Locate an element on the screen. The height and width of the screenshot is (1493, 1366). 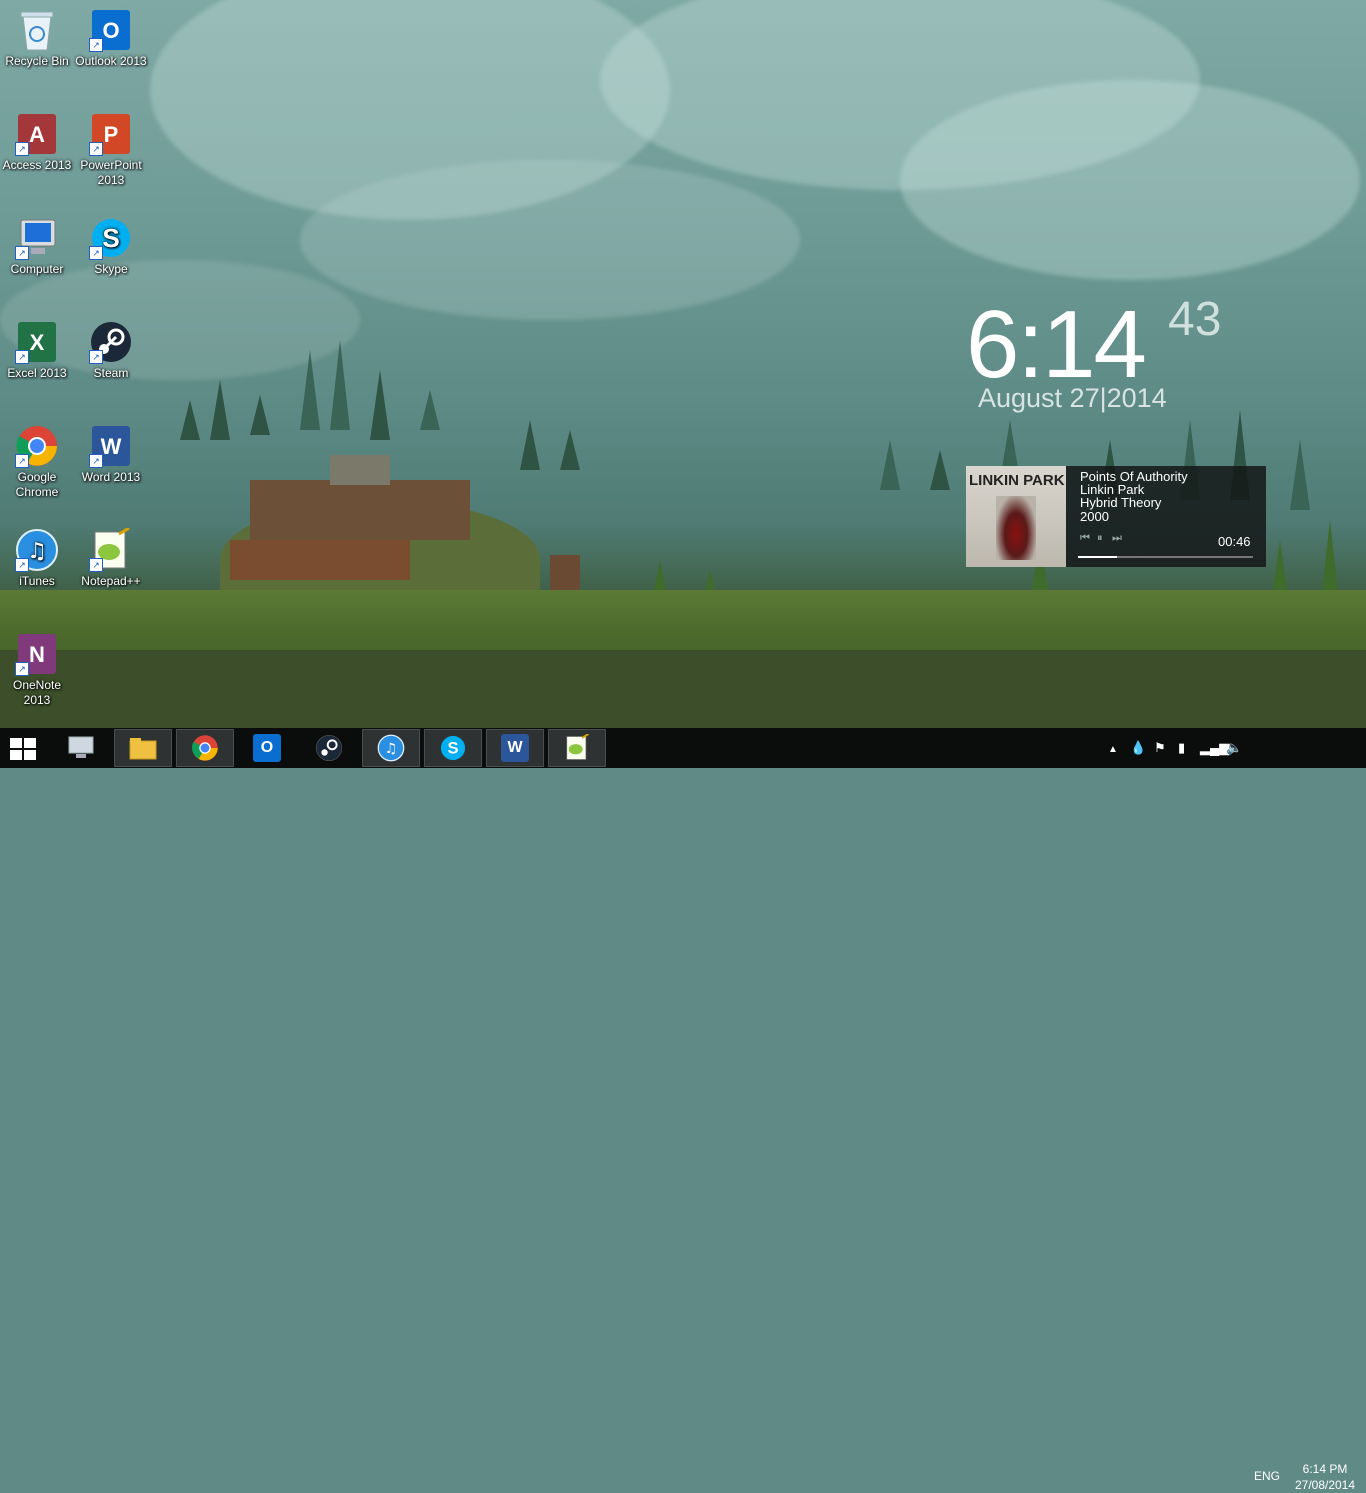
onenote-icon: N ↗ is located at coordinates (37, 654).